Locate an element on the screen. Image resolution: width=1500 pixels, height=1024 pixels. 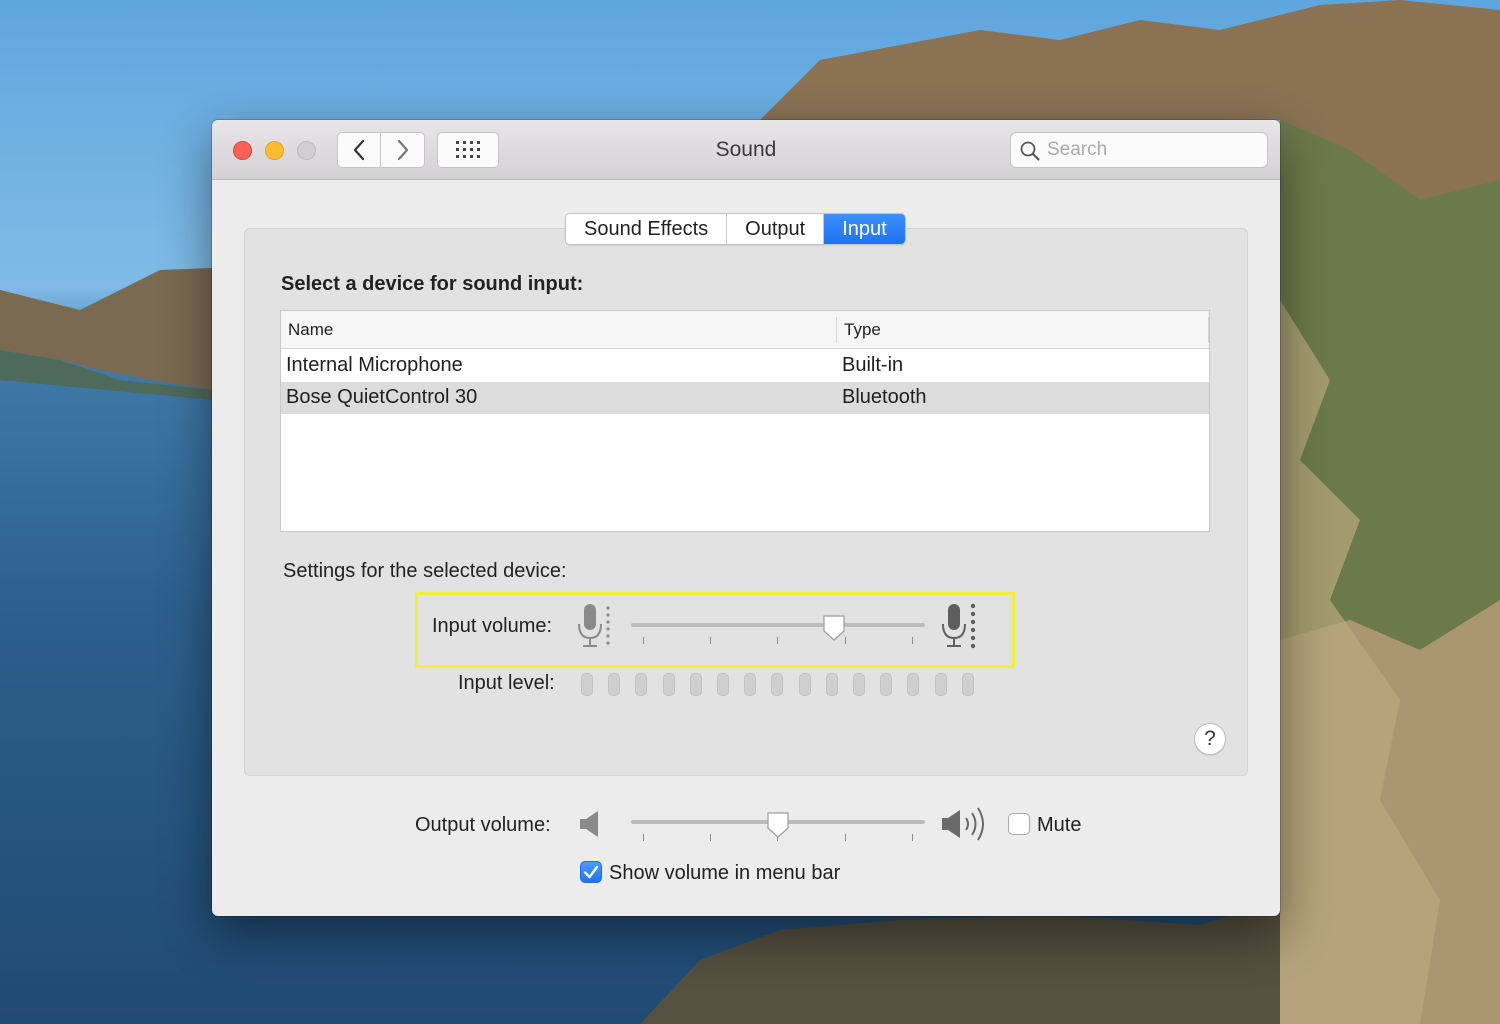
output-volume-slider is located at coordinates (778, 828).